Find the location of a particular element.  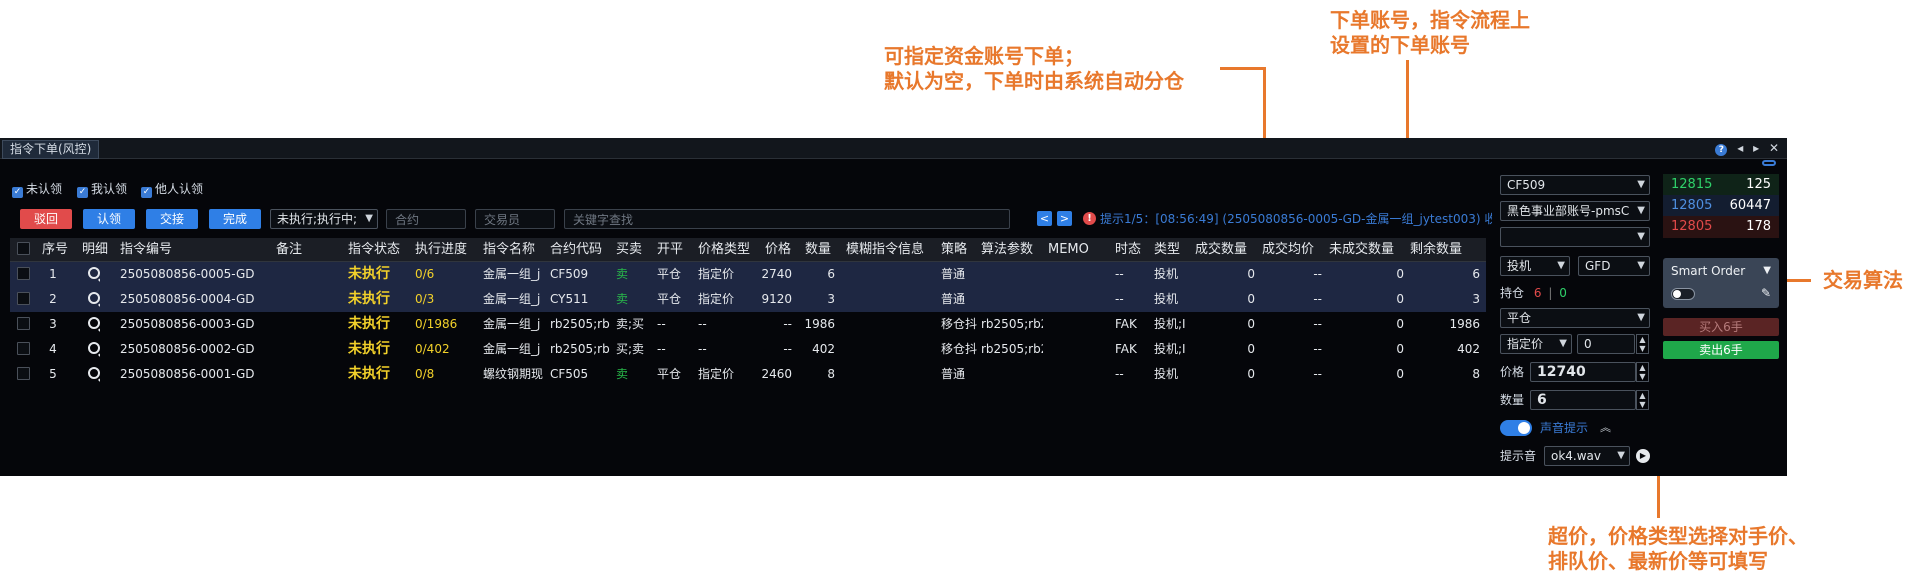

col-remain: 剩余数量 is located at coordinates (1436, 249).